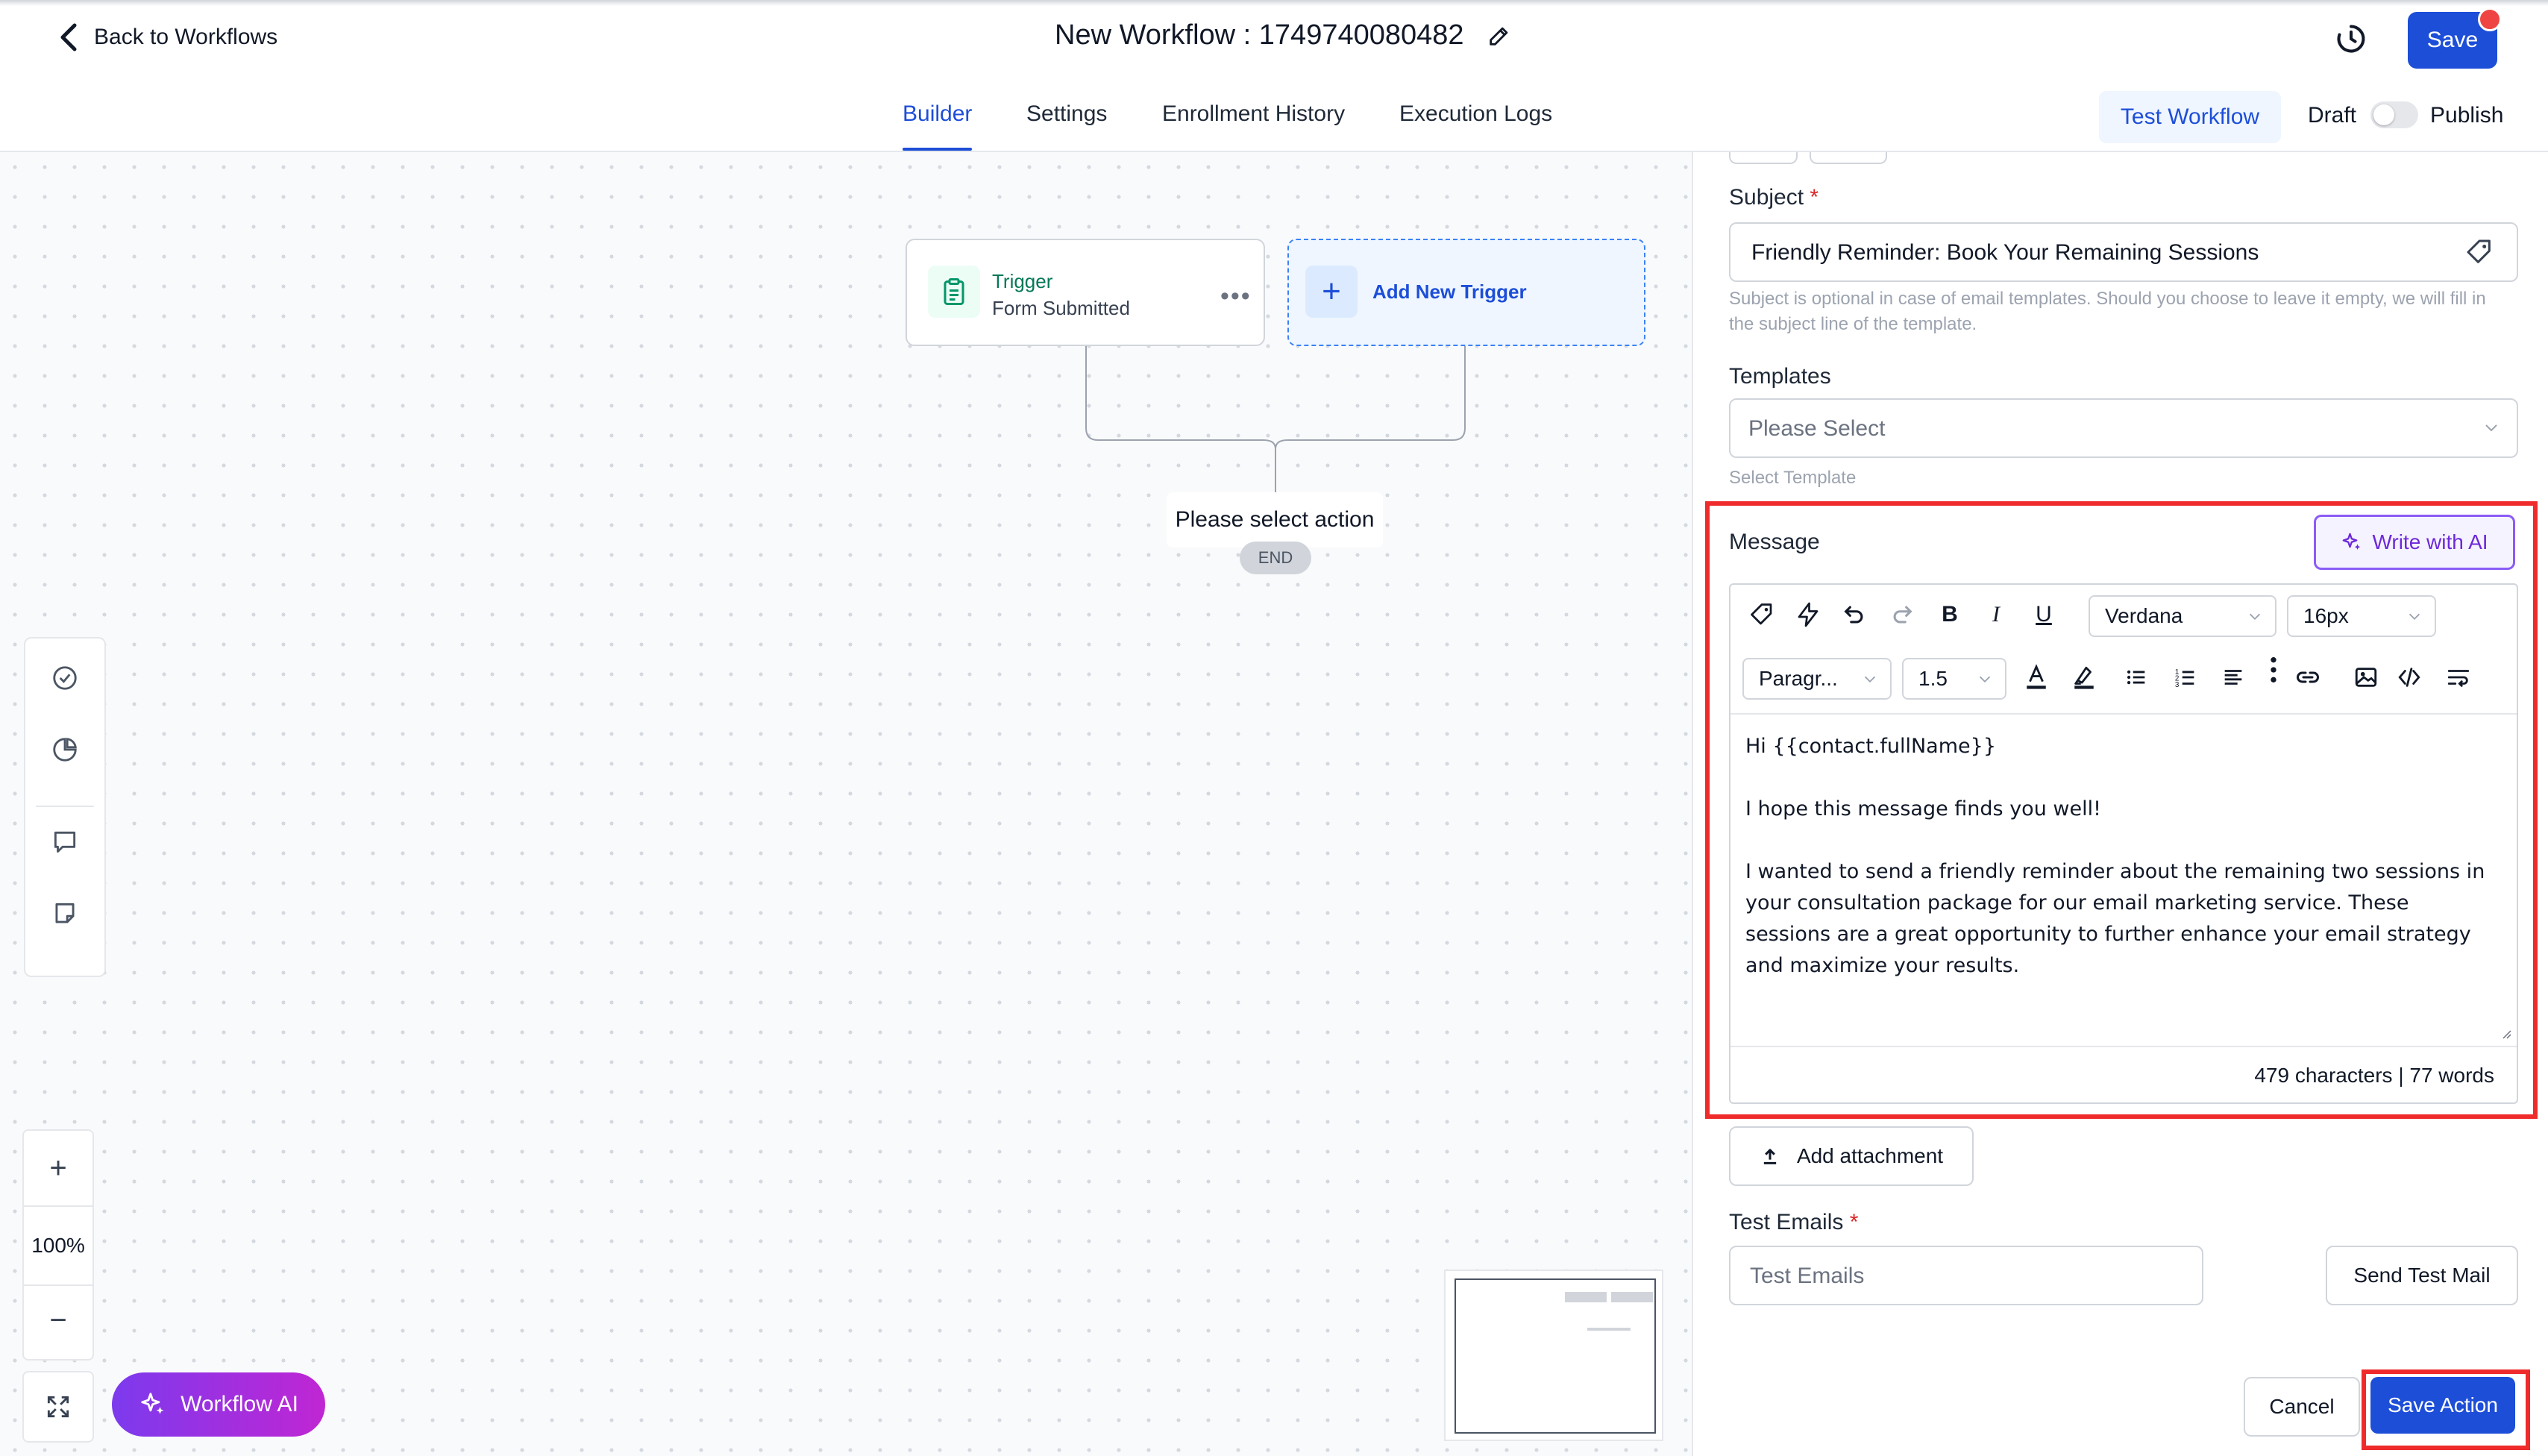 Image resolution: width=2548 pixels, height=1456 pixels. Describe the element at coordinates (1954, 679) in the screenshot. I see `line-height-select: 1.5` at that location.